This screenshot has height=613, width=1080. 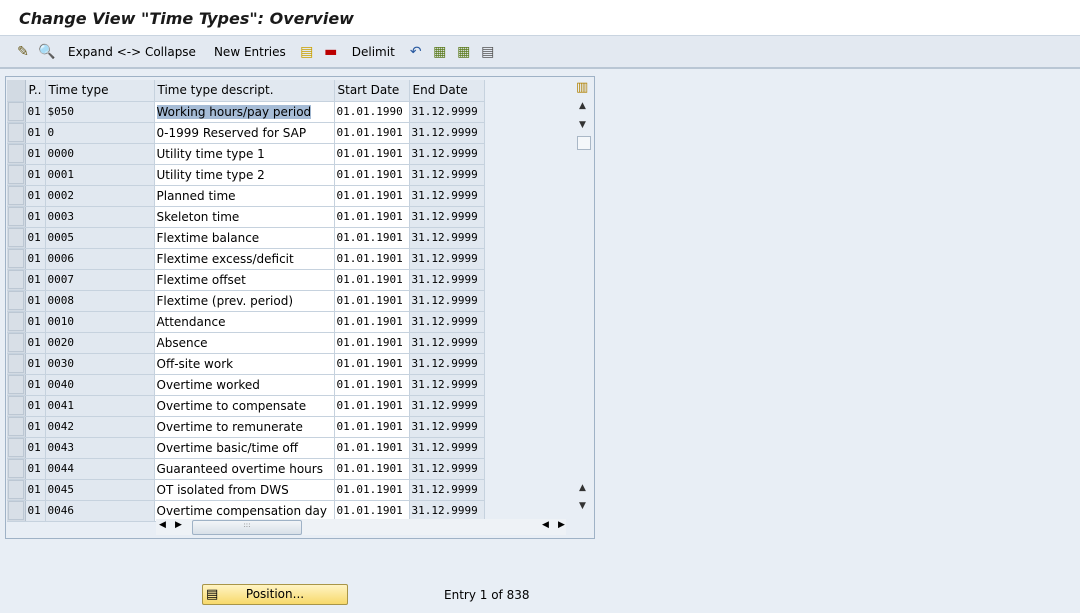 What do you see at coordinates (100, 91) in the screenshot?
I see `col-header-time-type: Time type` at bounding box center [100, 91].